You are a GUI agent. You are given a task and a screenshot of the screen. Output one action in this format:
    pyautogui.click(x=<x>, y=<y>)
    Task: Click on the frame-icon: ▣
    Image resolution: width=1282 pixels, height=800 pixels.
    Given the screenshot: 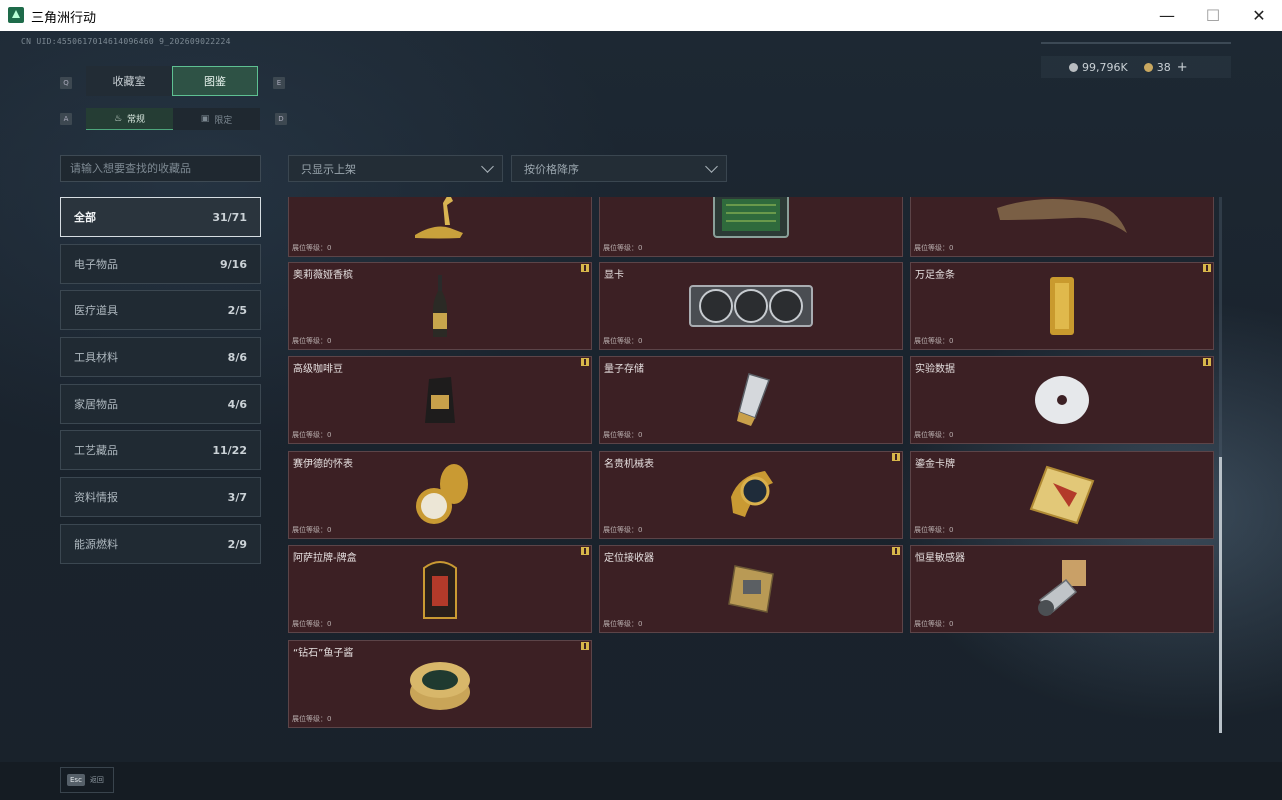 What is the action you would take?
    pyautogui.click(x=205, y=119)
    